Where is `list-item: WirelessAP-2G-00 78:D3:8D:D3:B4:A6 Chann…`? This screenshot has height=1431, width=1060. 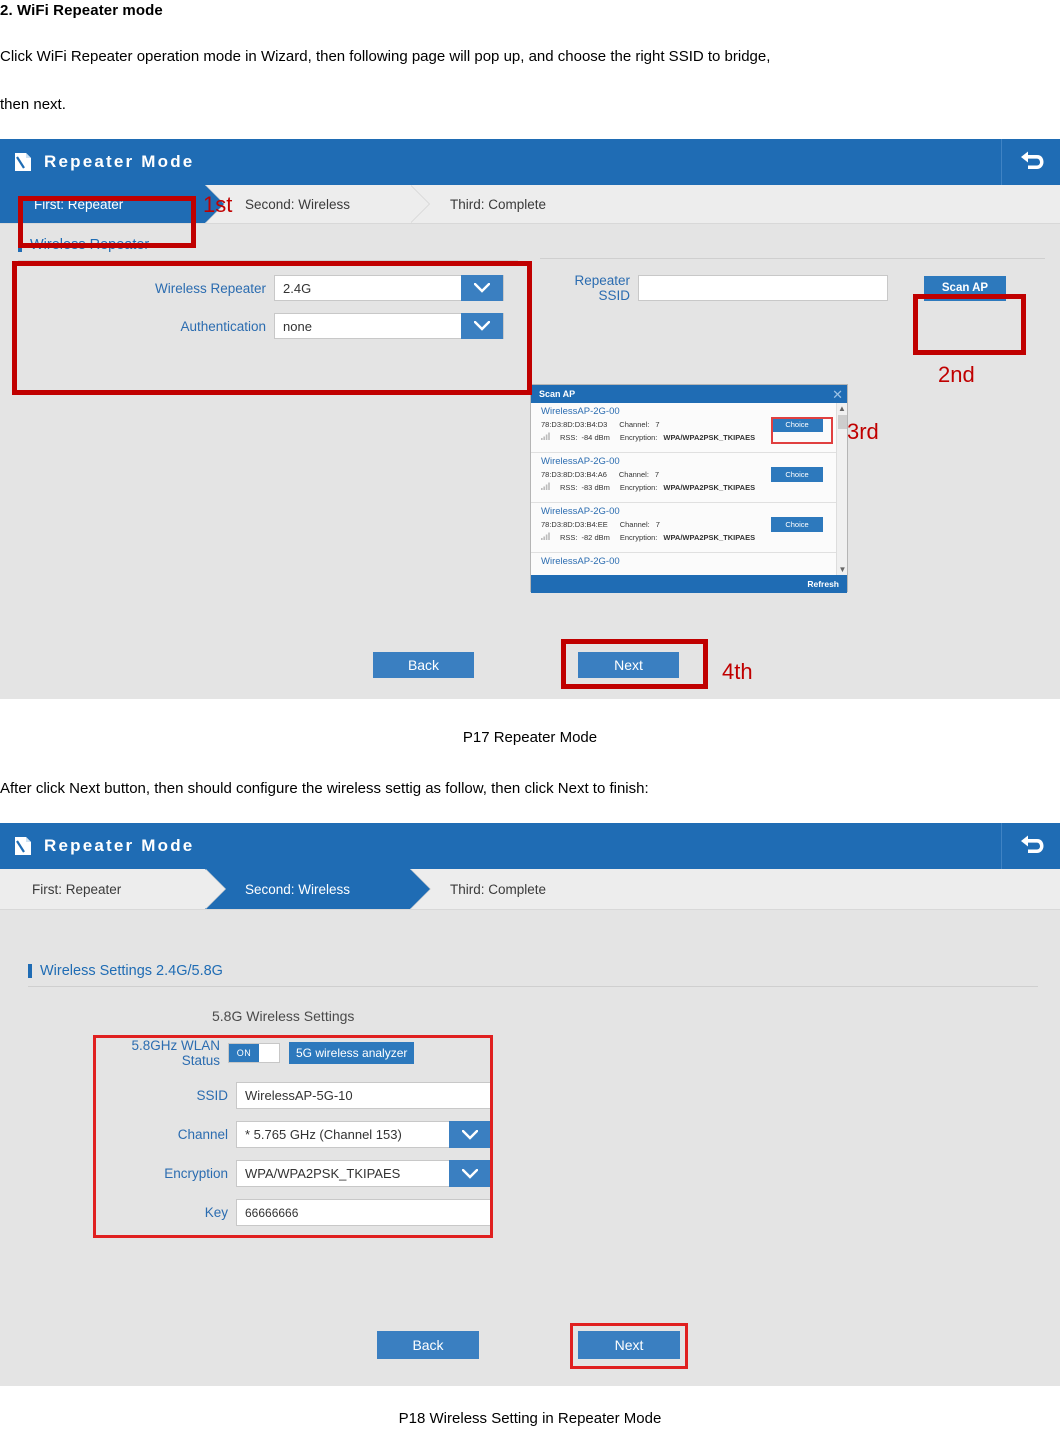
list-item: WirelessAP-2G-00 78:D3:8D:D3:B4:A6 Chann… is located at coordinates (689, 478).